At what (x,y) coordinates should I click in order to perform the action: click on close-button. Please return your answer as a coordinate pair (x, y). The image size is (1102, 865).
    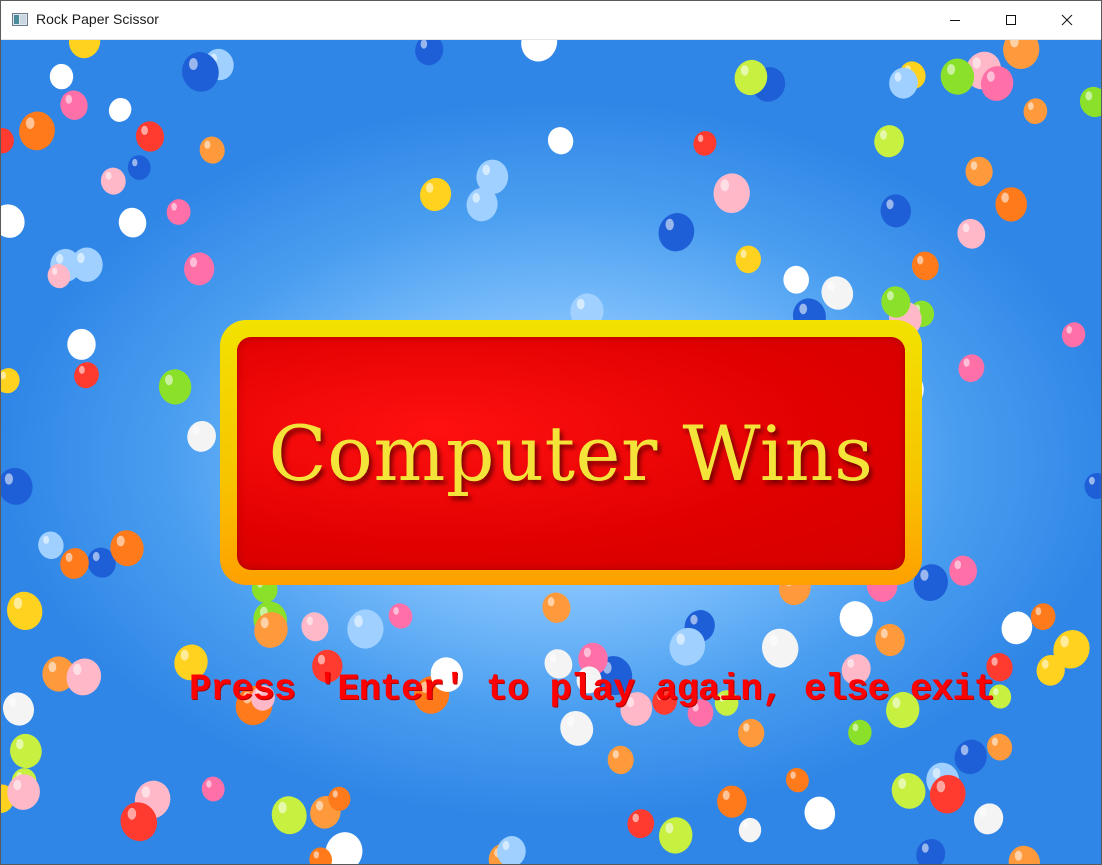
    Looking at the image, I should click on (1067, 20).